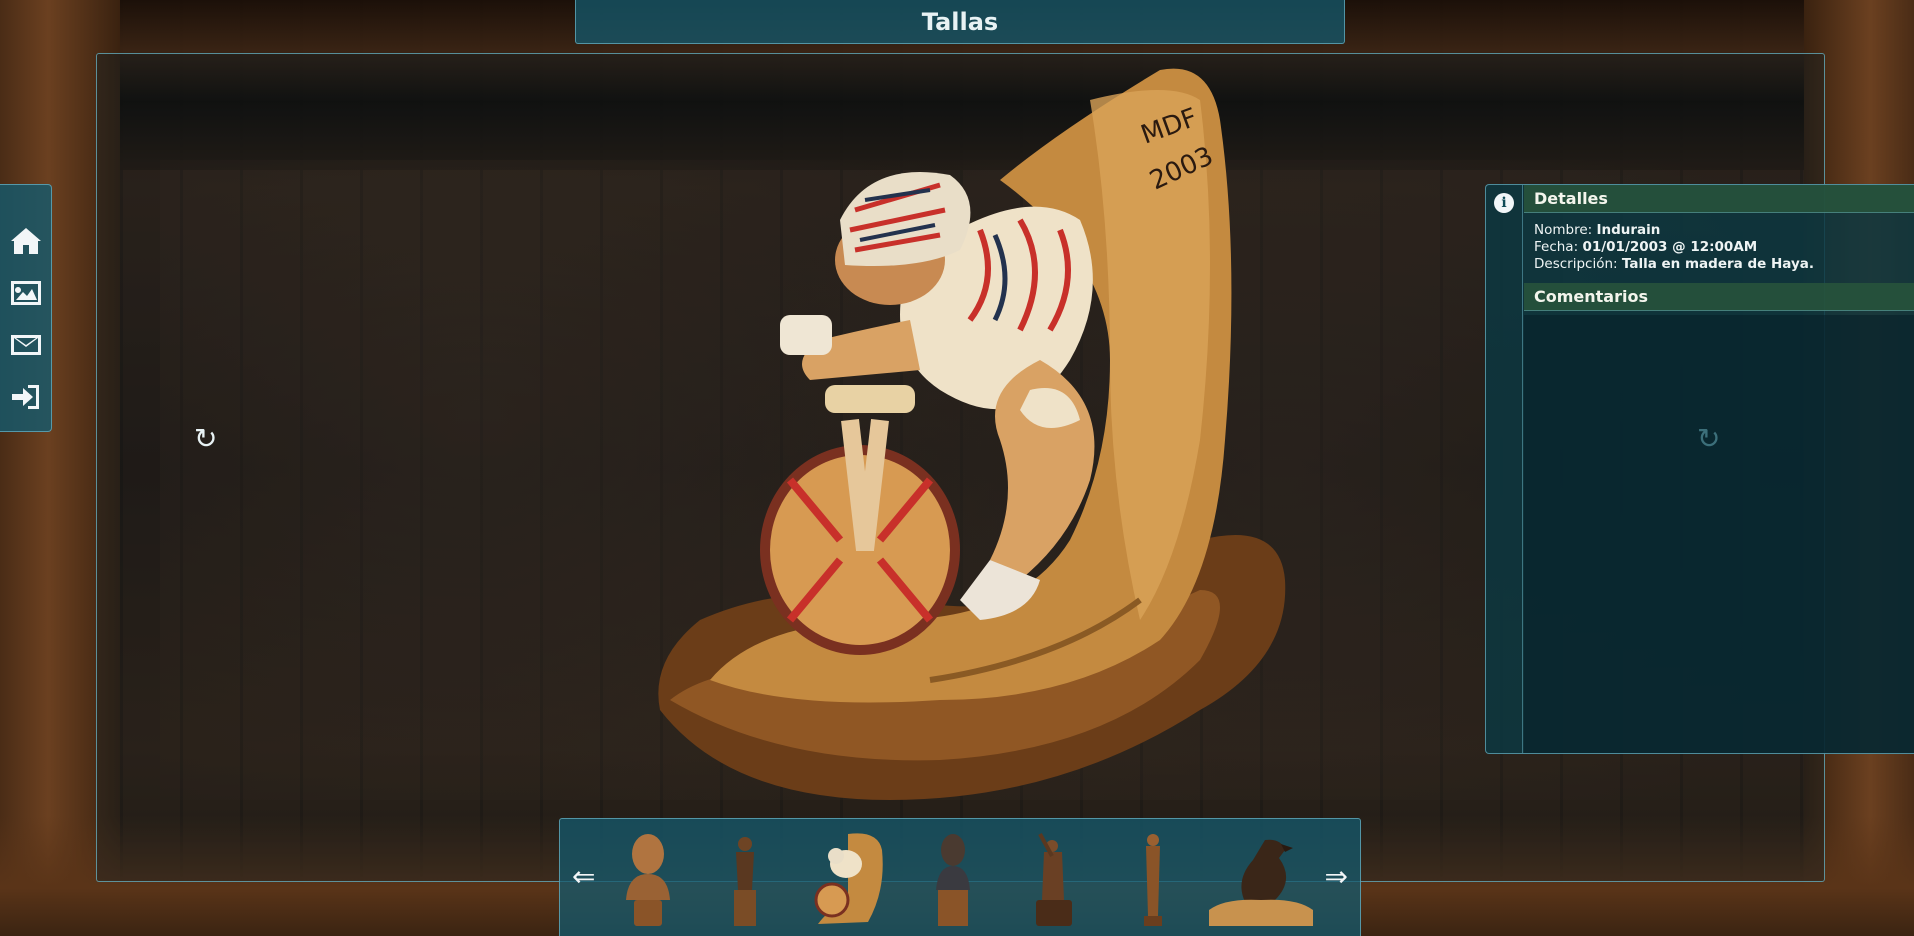 The image size is (1914, 936). I want to click on description-label: Descripción:, so click(1576, 264).